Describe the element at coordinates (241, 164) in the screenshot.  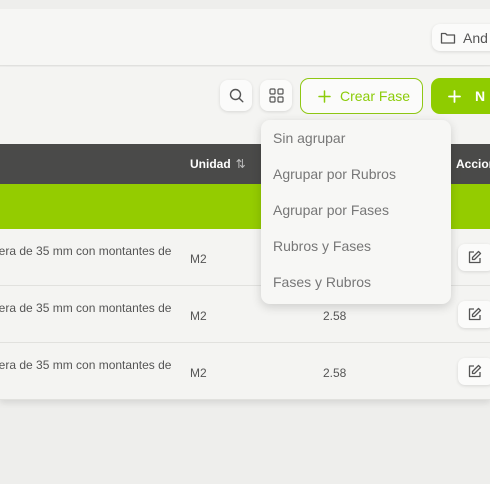
I see `sort-icon: ⇅` at that location.